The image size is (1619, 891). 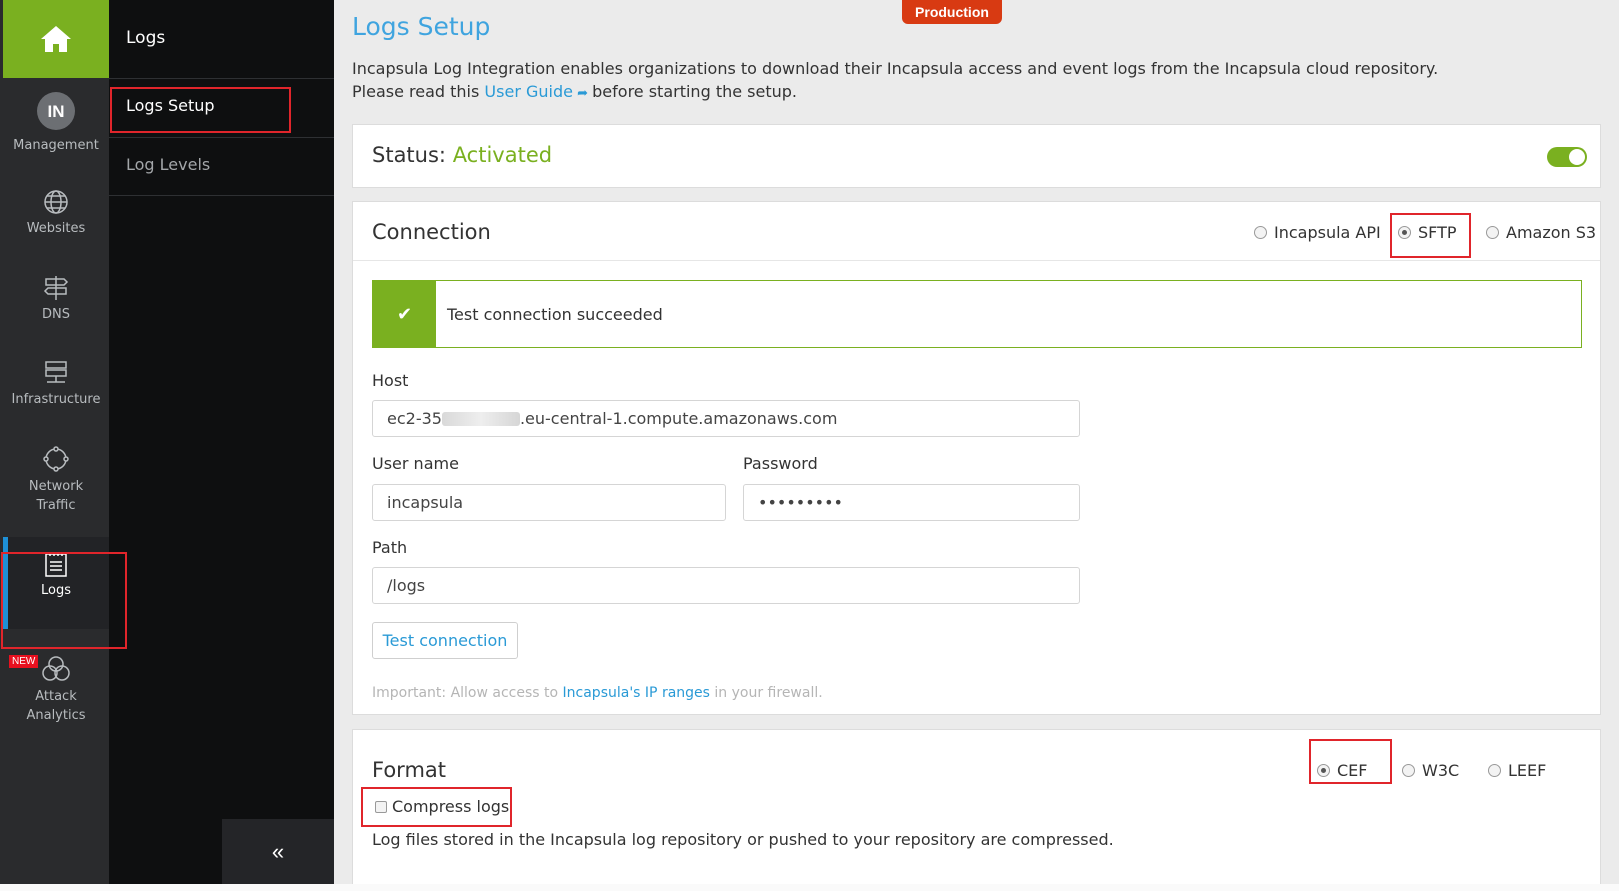 I want to click on nav-management: IN Management, so click(x=56, y=123).